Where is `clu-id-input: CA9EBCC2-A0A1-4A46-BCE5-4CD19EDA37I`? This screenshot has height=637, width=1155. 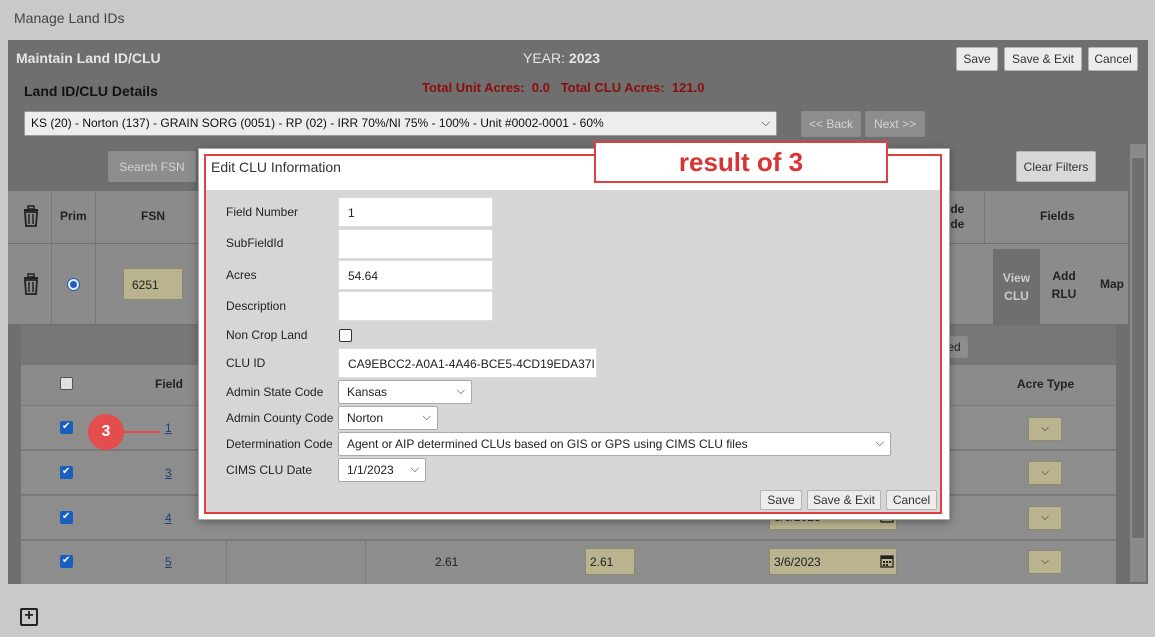
clu-id-input: CA9EBCC2-A0A1-4A46-BCE5-4CD19EDA37I is located at coordinates (467, 363).